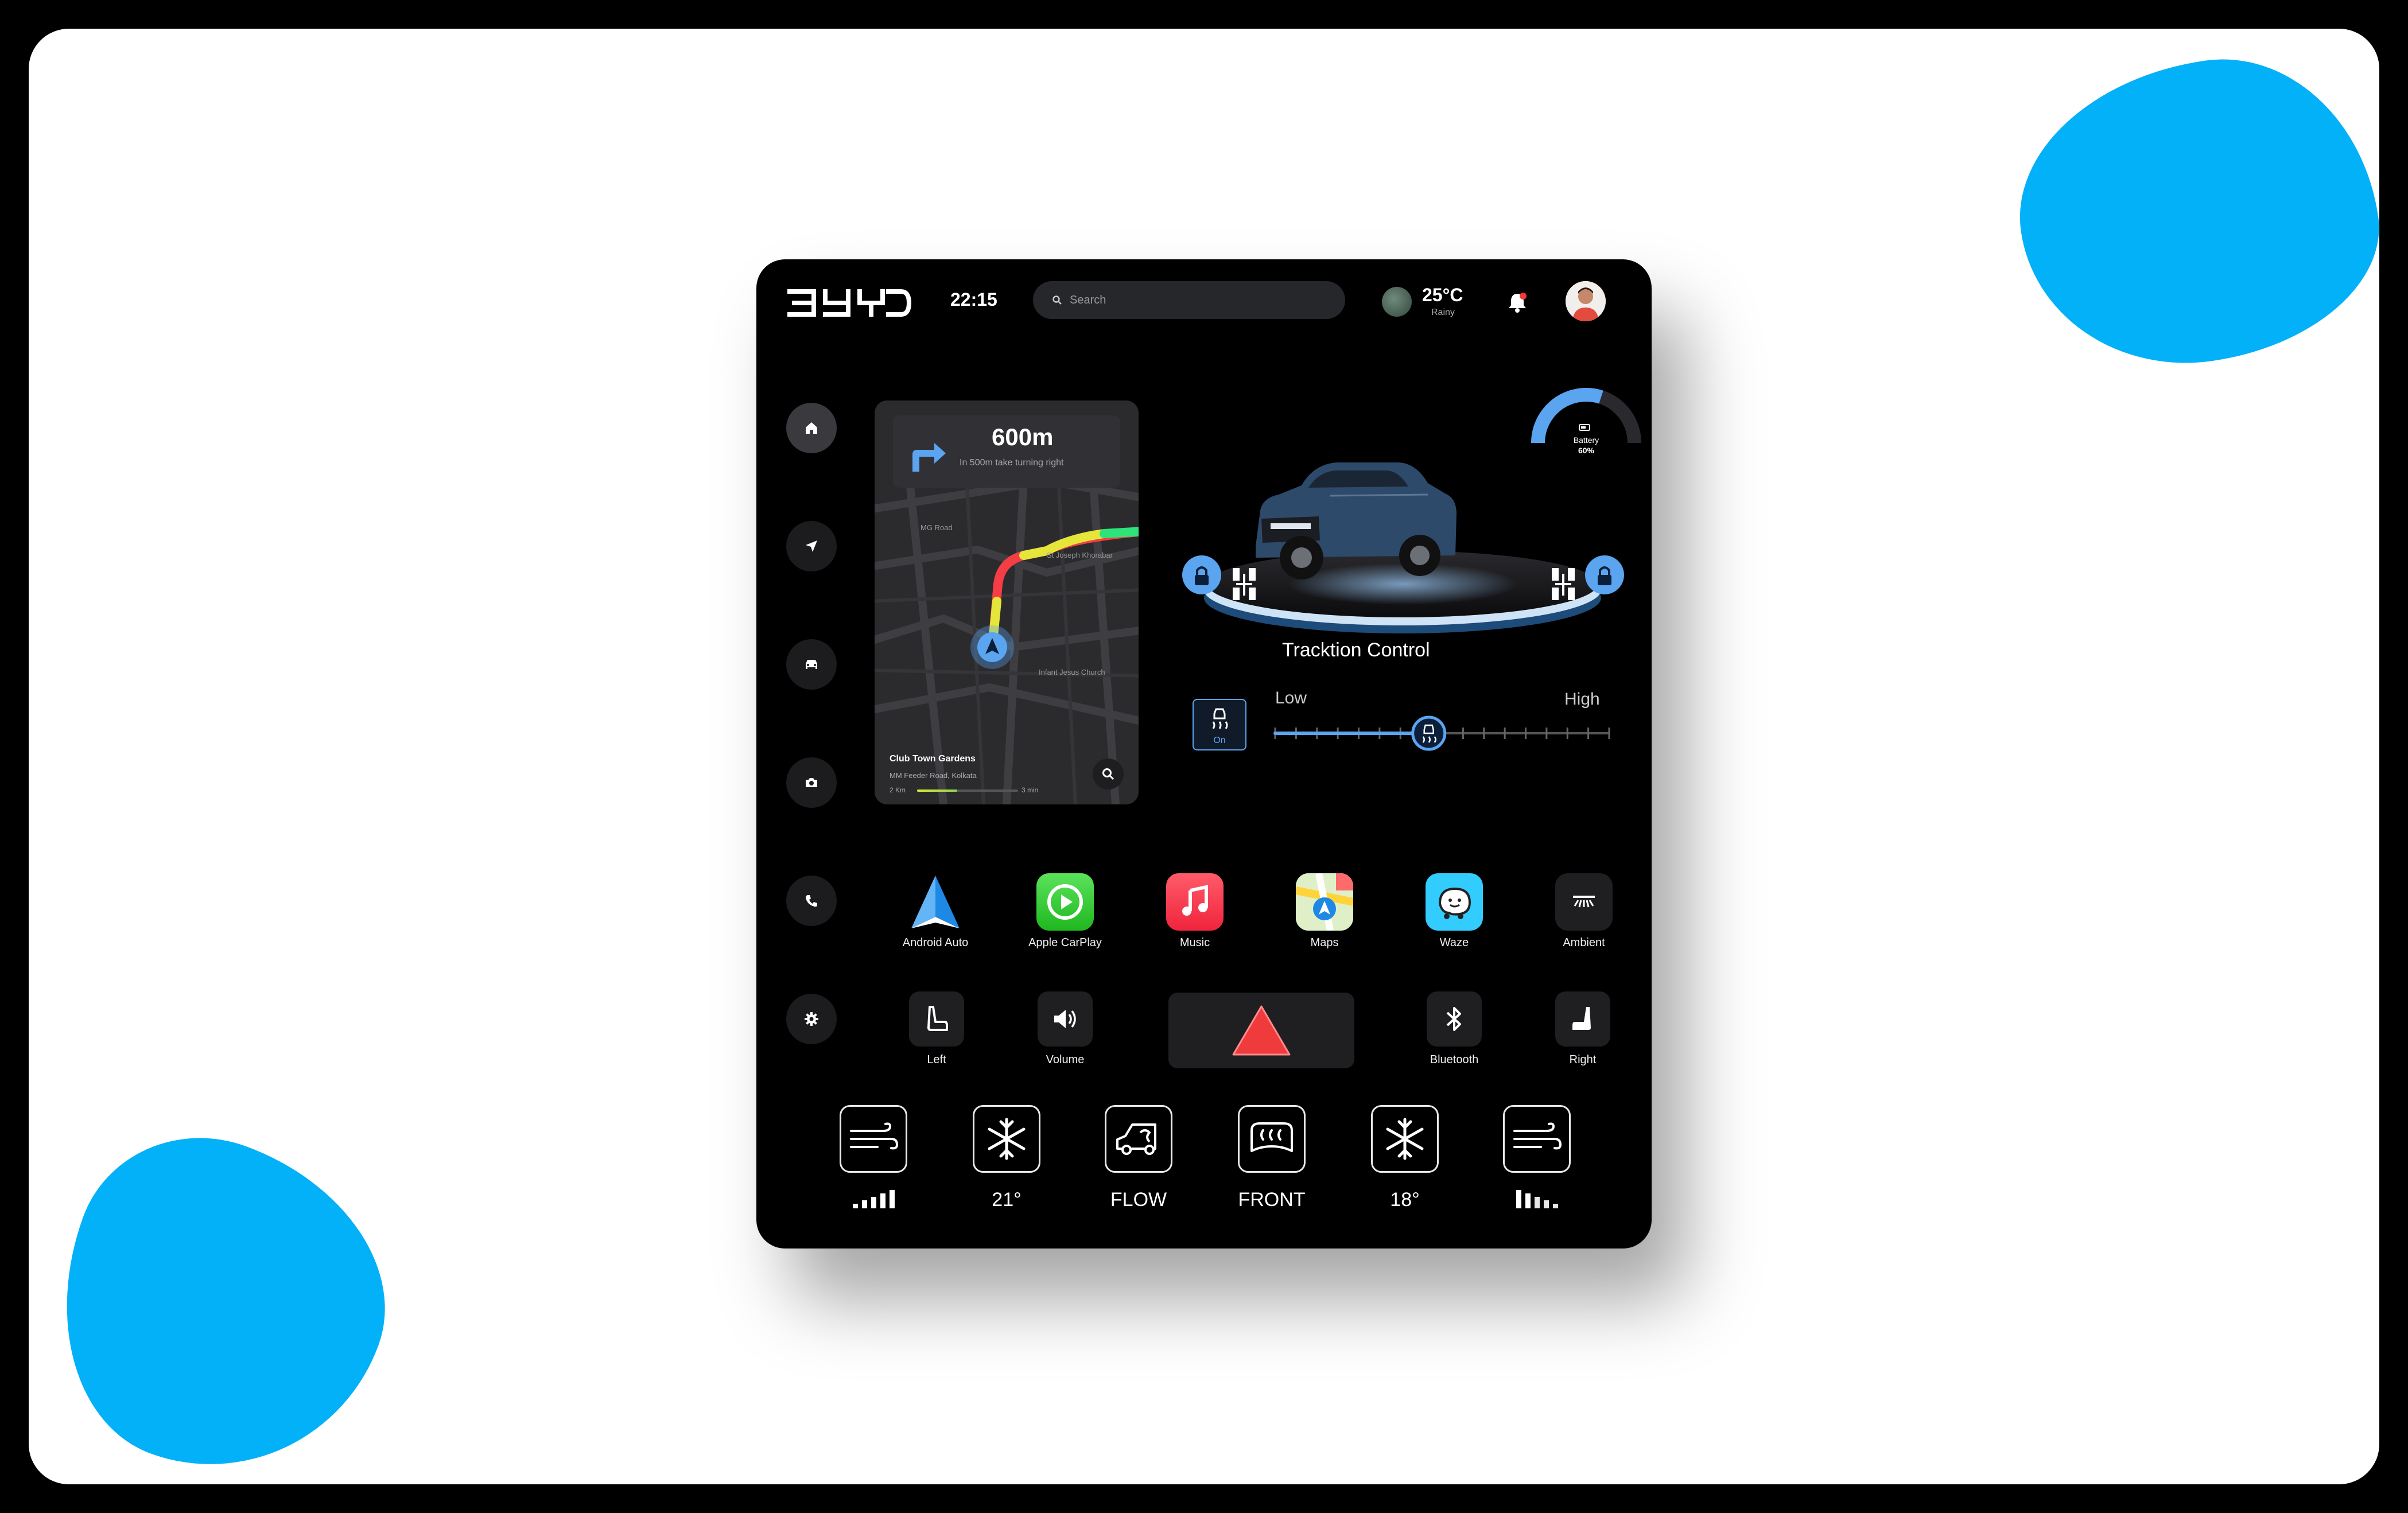 This screenshot has width=2408, height=1513. I want to click on traction-toggle-button: On, so click(1219, 724).